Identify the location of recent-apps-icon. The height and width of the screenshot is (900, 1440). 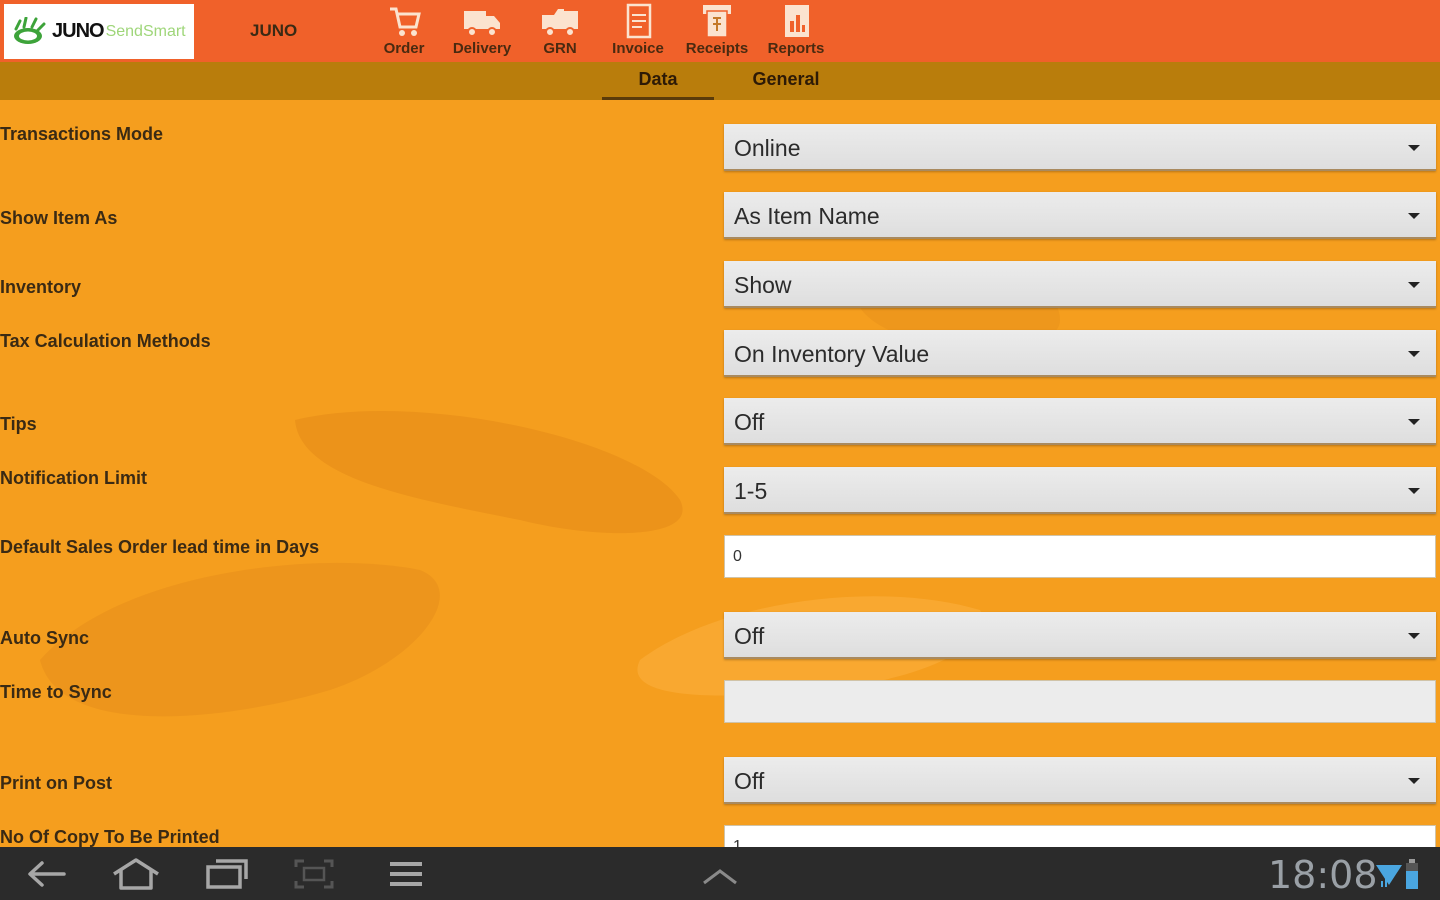
(227, 874).